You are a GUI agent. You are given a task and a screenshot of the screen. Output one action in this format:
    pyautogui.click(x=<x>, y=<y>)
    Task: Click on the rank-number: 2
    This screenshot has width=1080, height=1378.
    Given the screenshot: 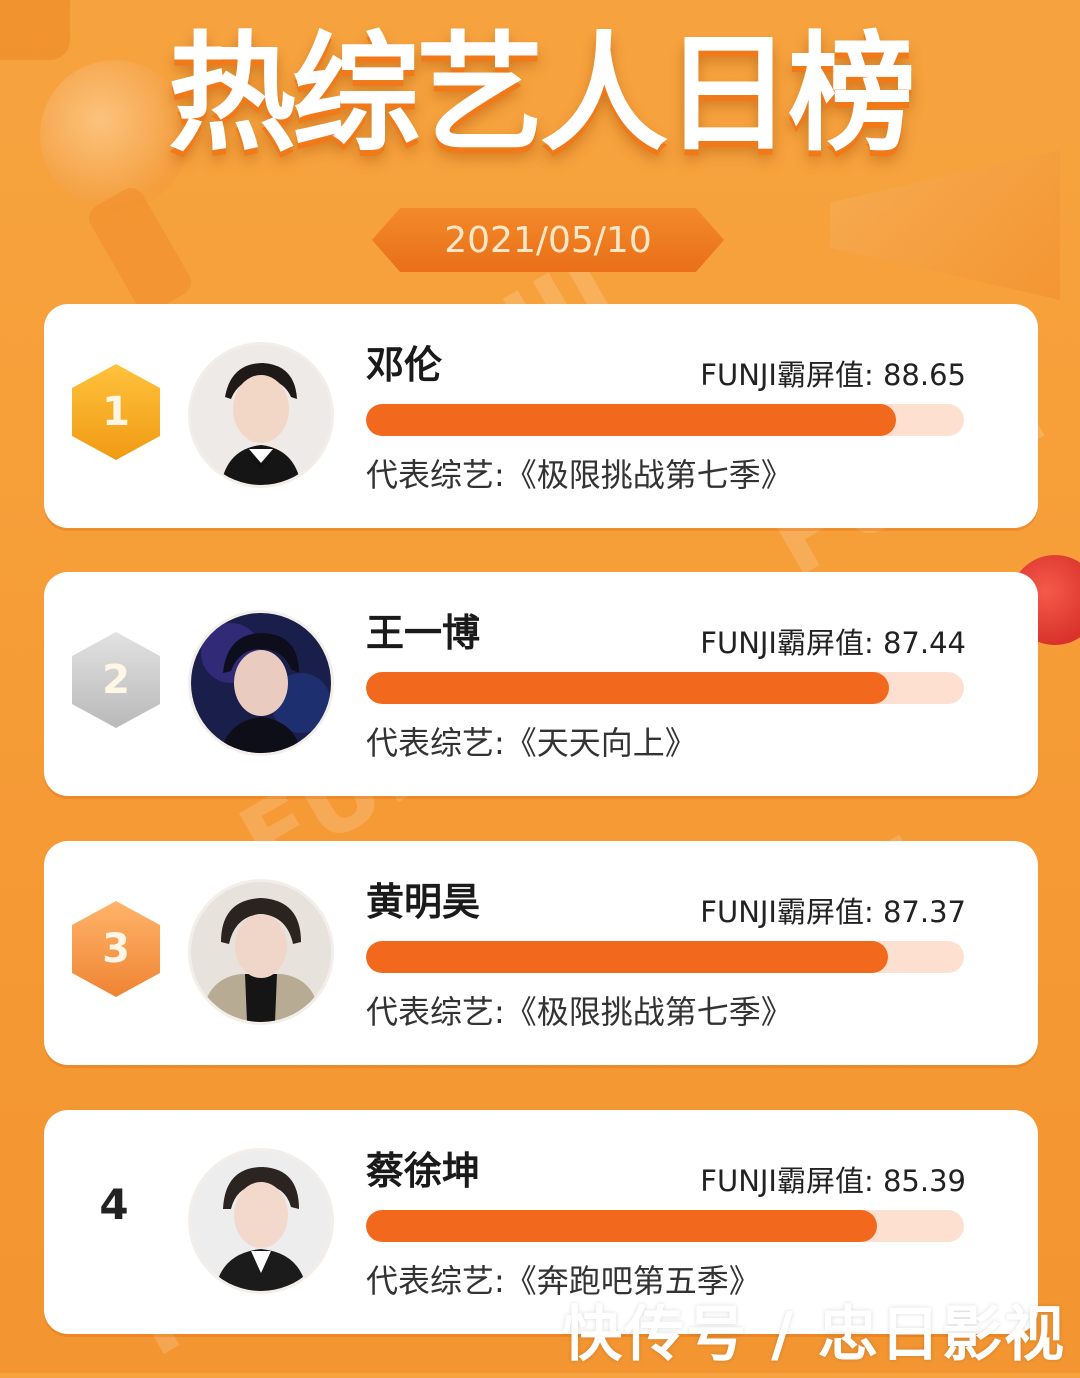 What is the action you would take?
    pyautogui.click(x=116, y=680)
    